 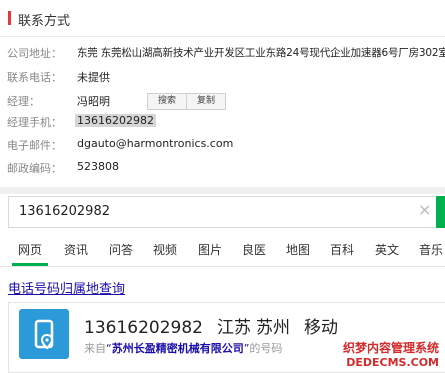 What do you see at coordinates (34, 53) in the screenshot?
I see `field-label: 公司地址：` at bounding box center [34, 53].